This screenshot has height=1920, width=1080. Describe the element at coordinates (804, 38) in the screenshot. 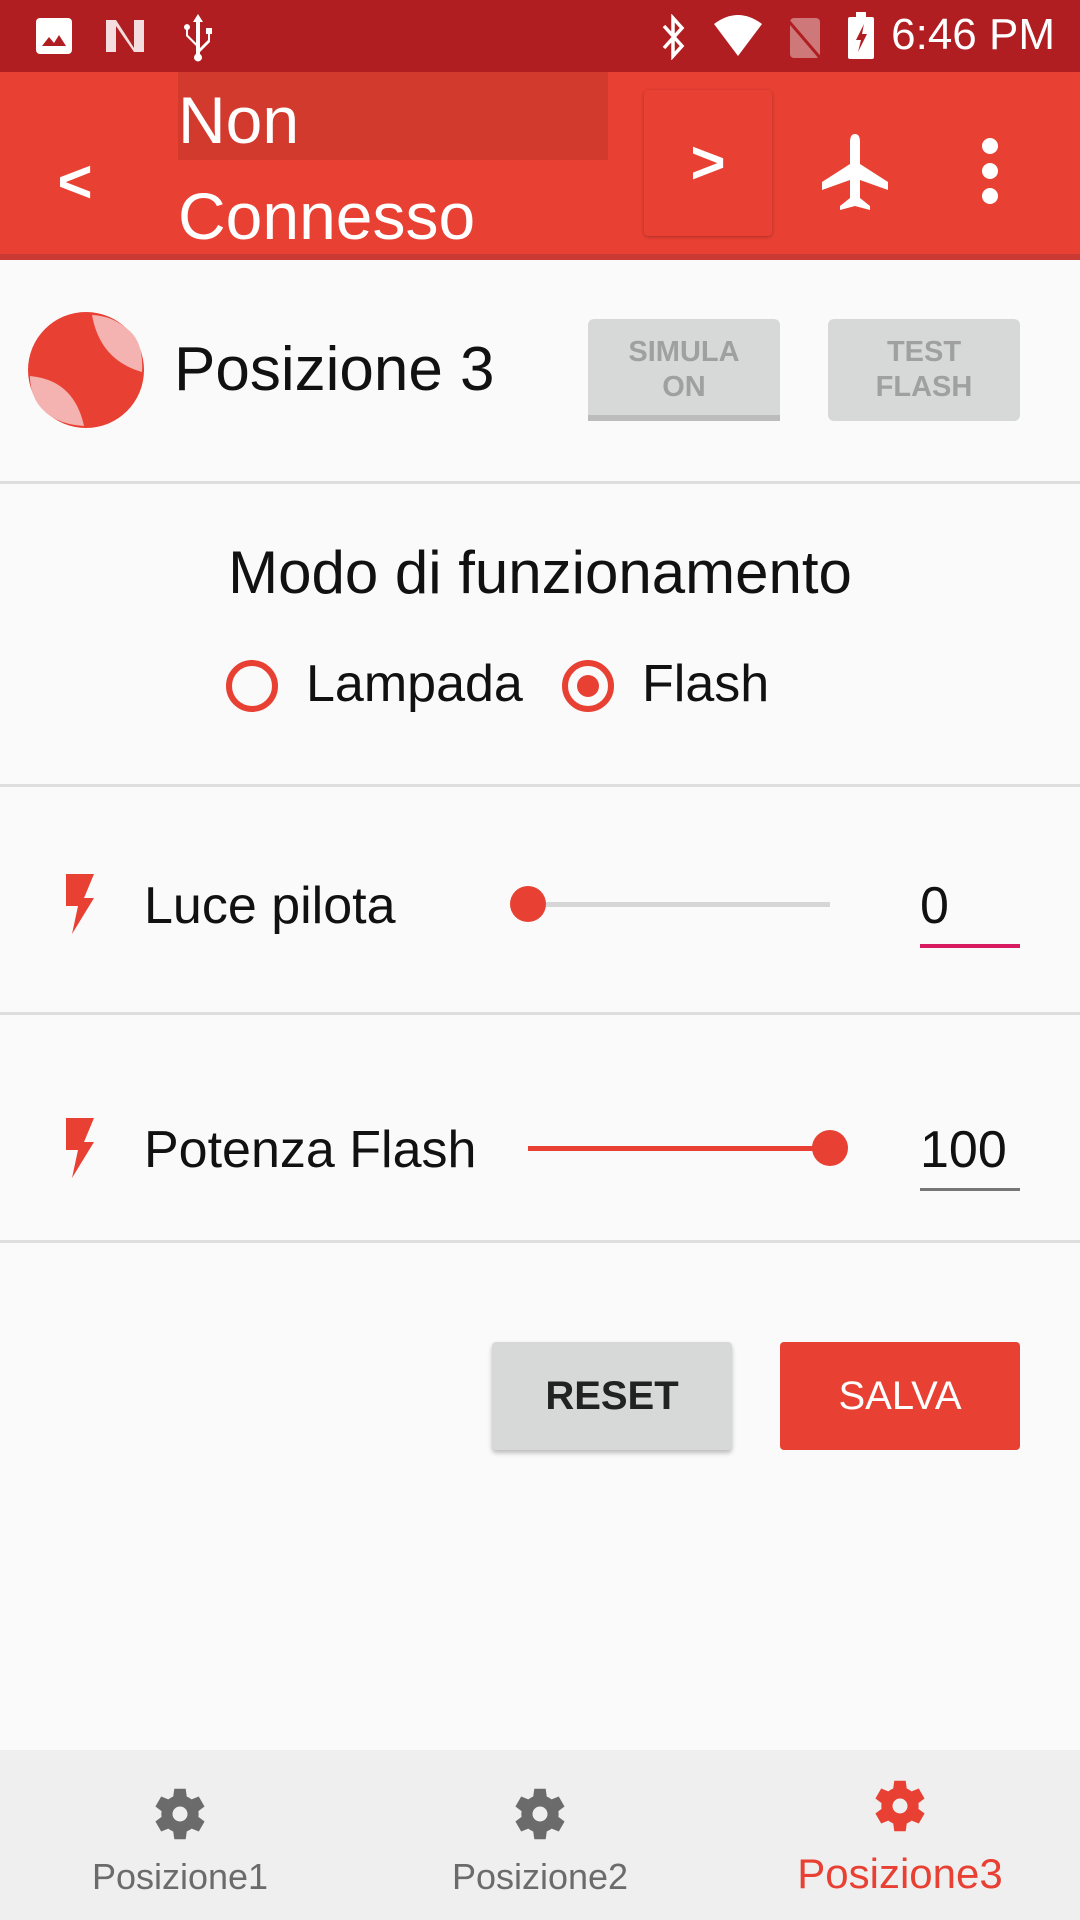

I see `no-sim-icon` at that location.